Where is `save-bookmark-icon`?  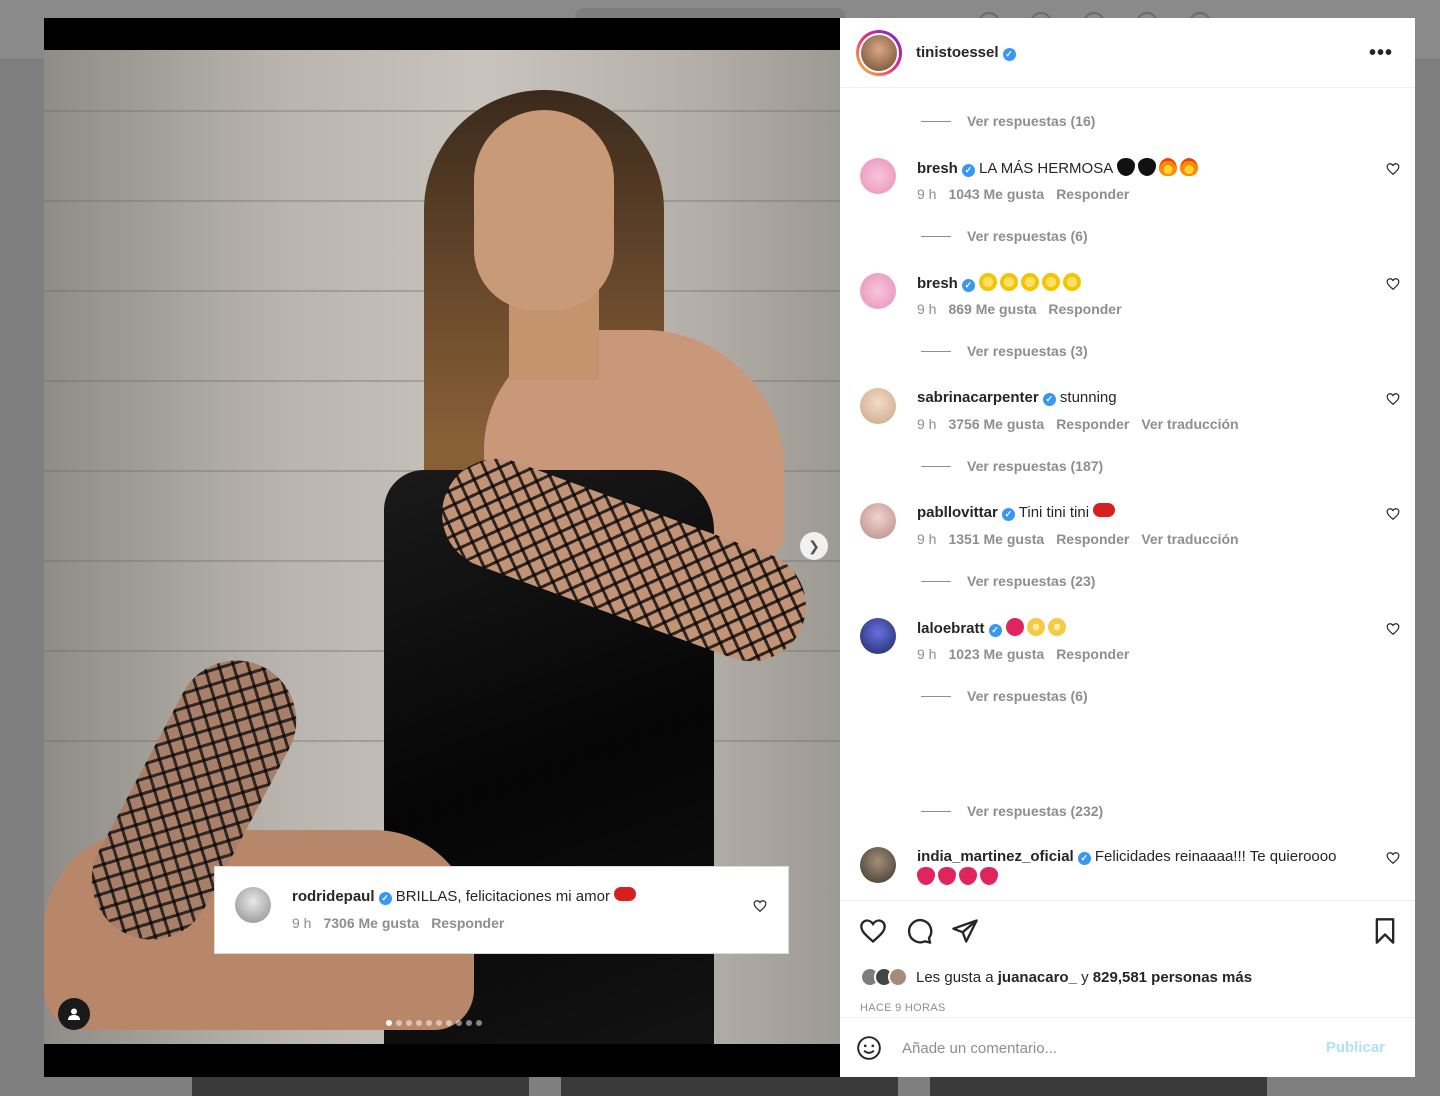
save-bookmark-icon is located at coordinates (1385, 931).